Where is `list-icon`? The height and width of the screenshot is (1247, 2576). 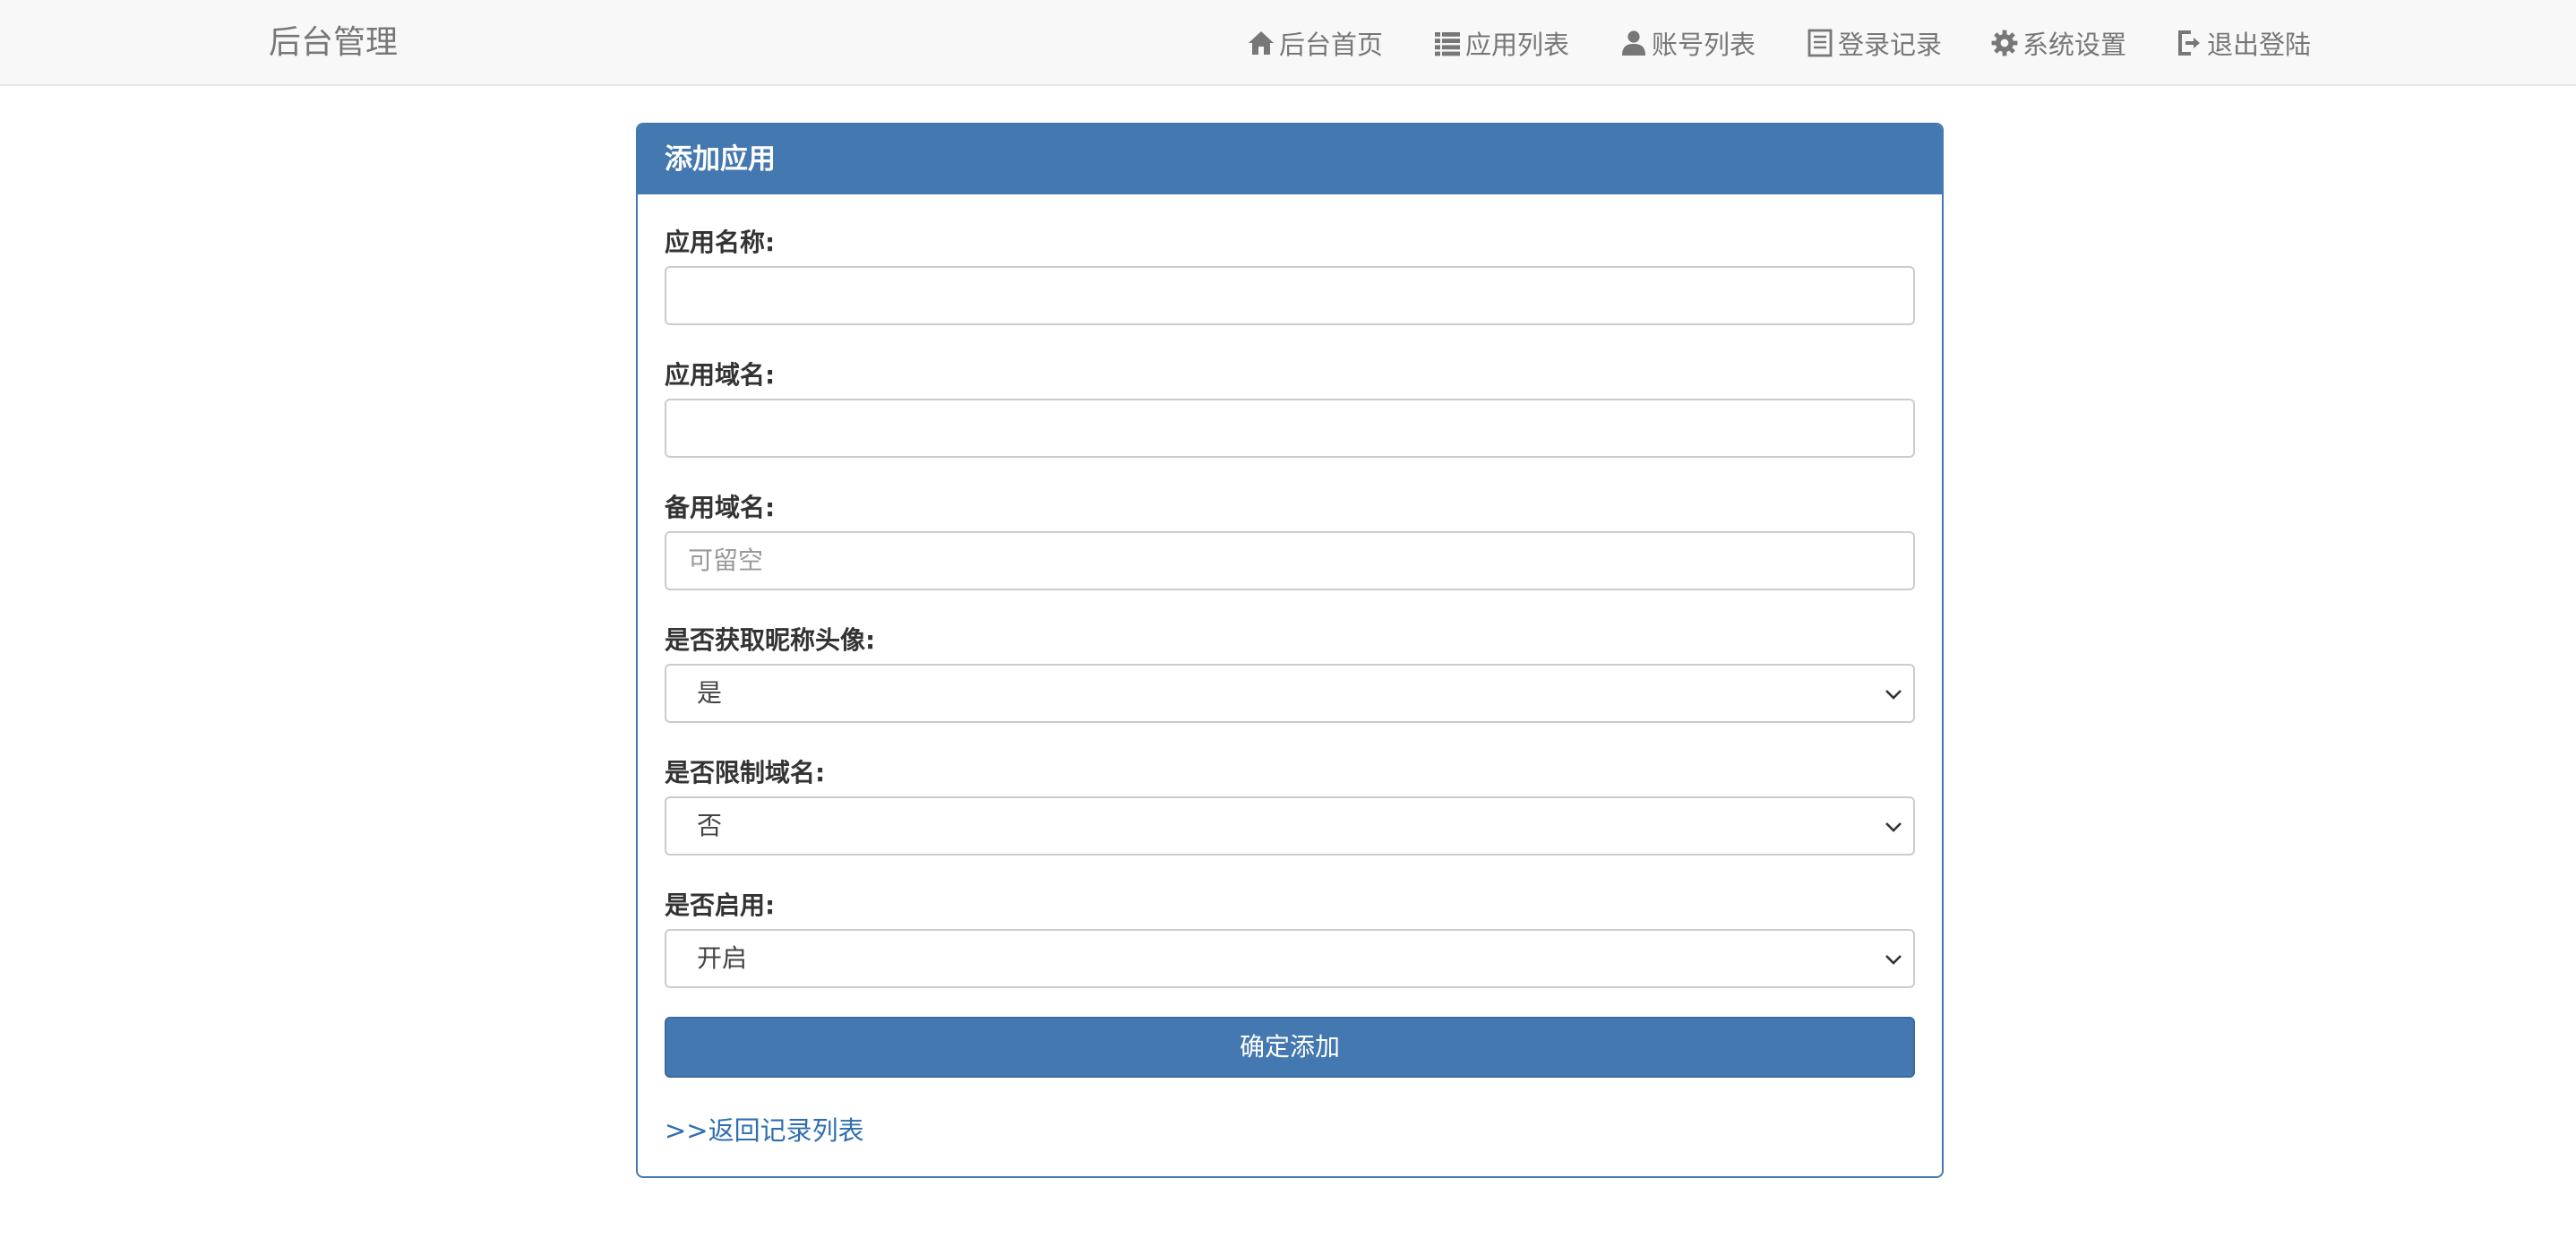 list-icon is located at coordinates (1447, 43).